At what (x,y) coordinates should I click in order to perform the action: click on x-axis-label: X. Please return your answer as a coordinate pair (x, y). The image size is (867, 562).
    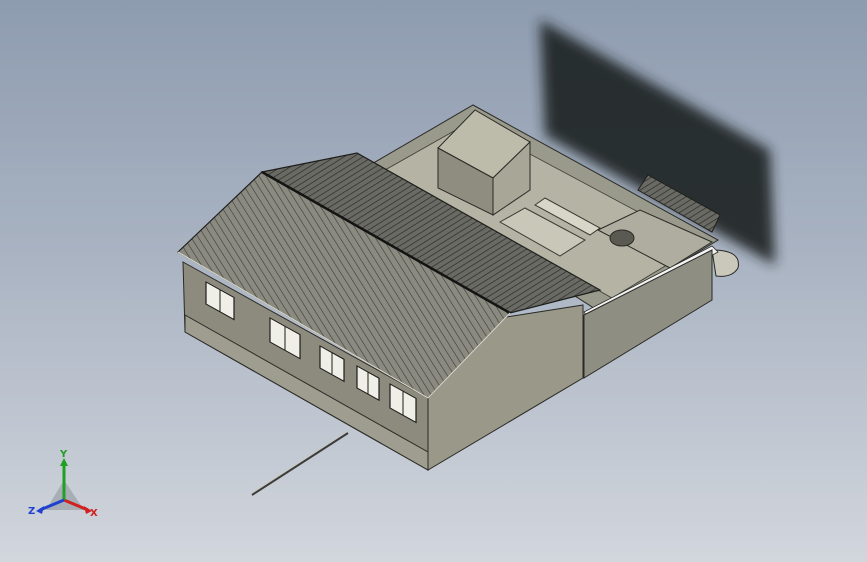
    Looking at the image, I should click on (94, 513).